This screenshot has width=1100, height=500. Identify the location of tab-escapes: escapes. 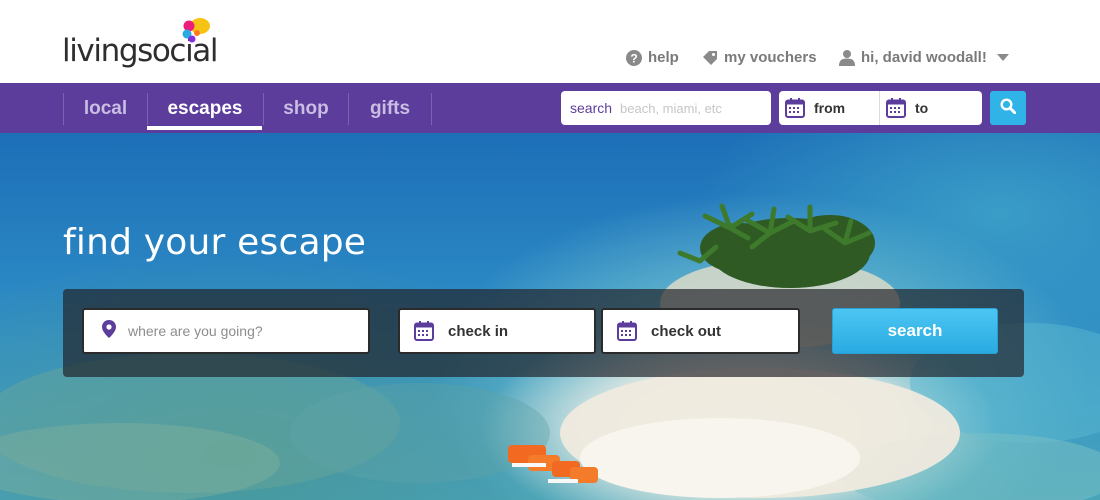
(205, 109).